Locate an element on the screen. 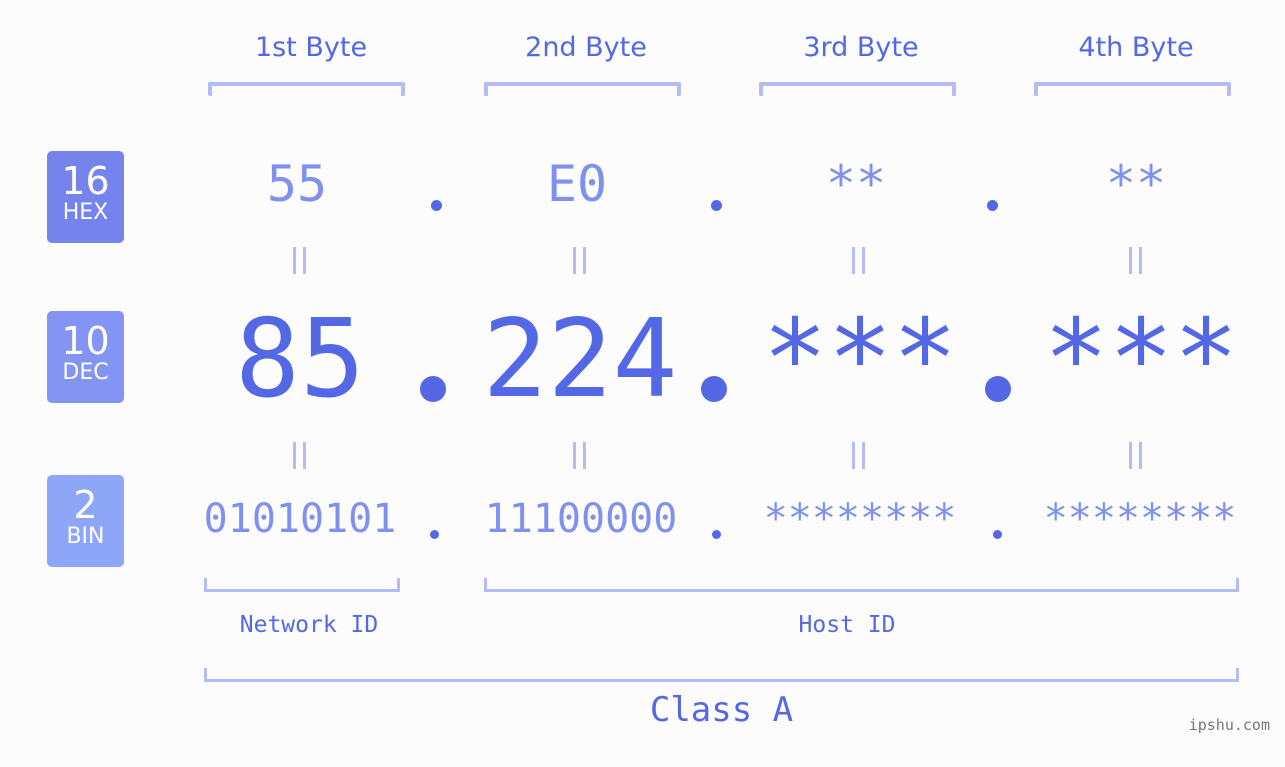 The image size is (1285, 767). byte-label-3: 3rd Byte is located at coordinates (861, 47).